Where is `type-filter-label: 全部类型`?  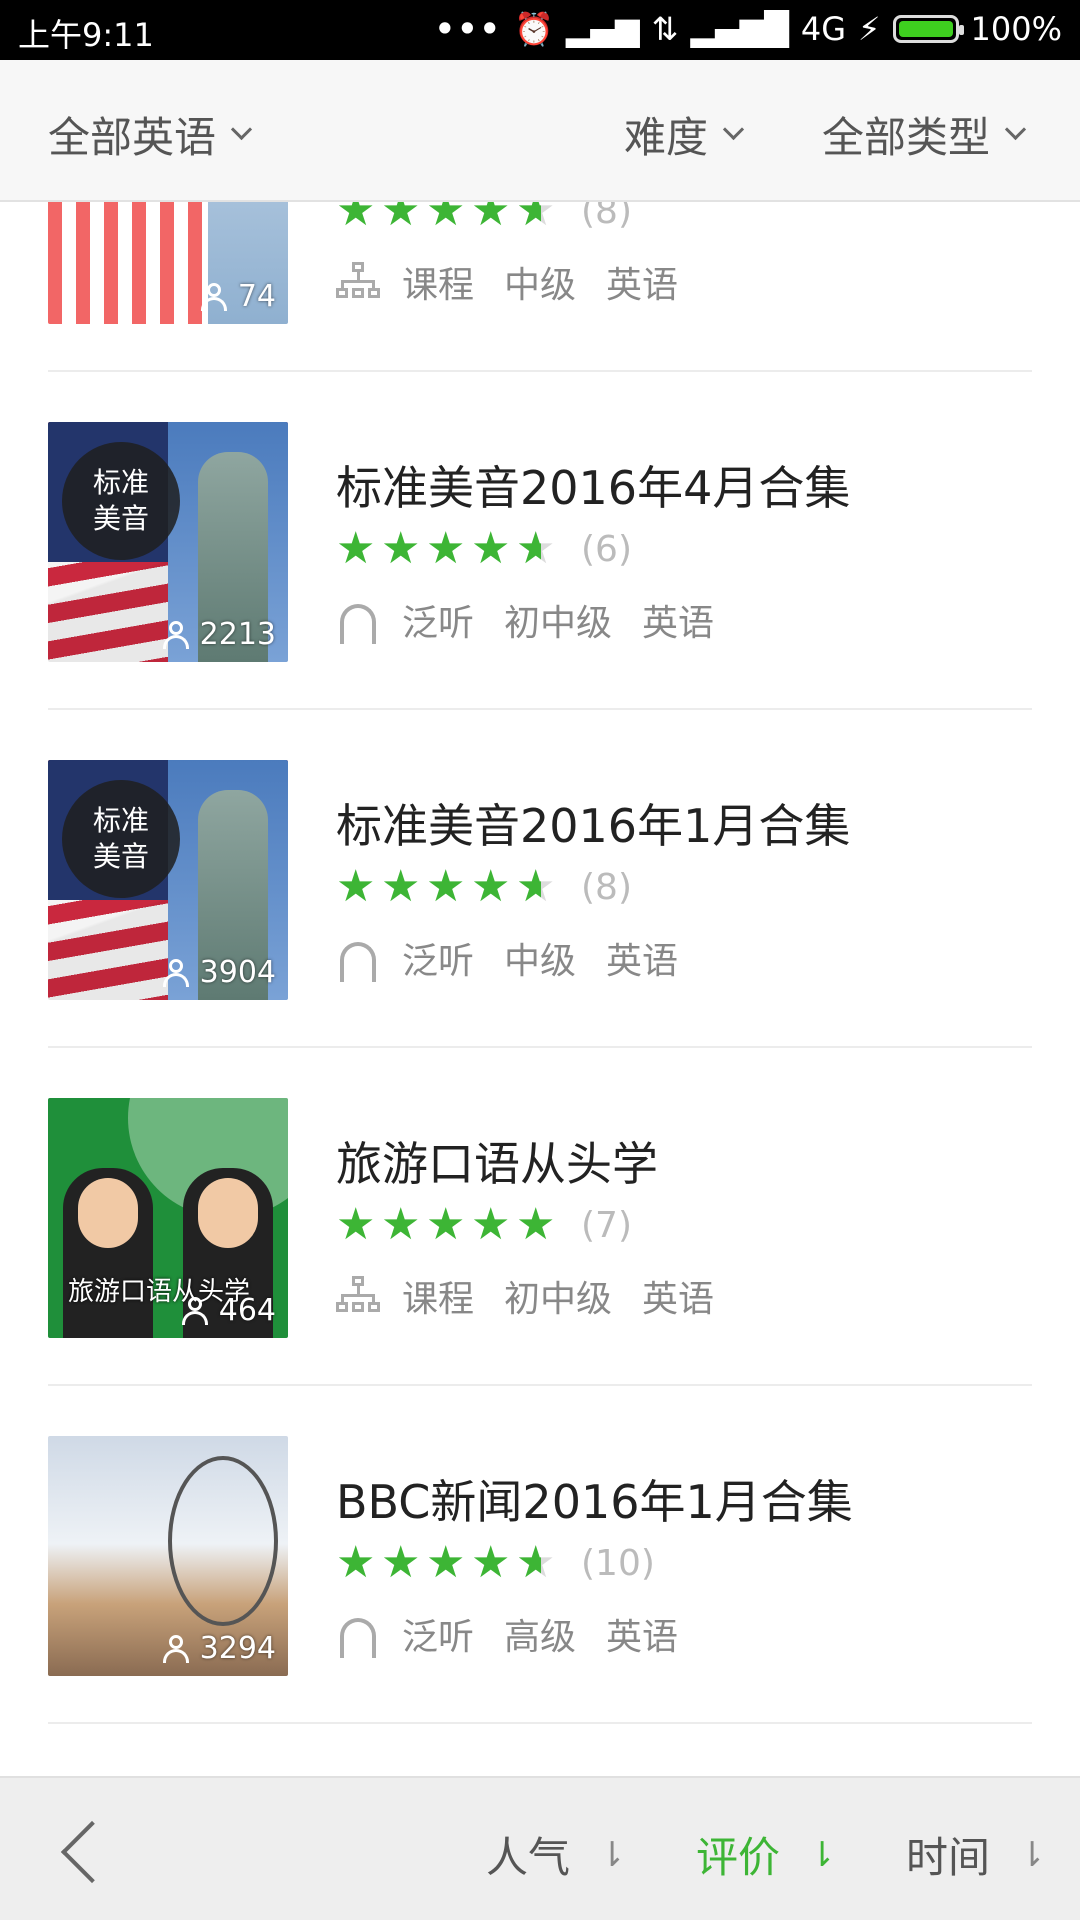
type-filter-label: 全部类型 is located at coordinates (906, 137).